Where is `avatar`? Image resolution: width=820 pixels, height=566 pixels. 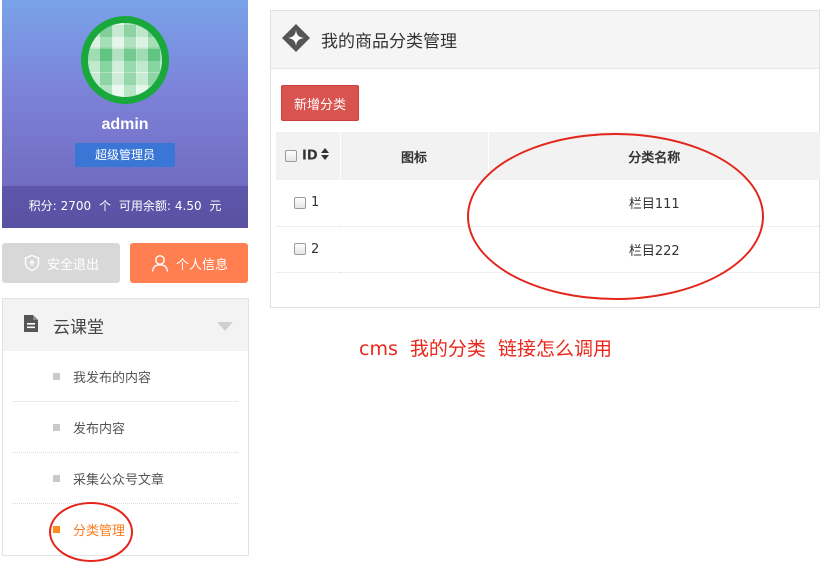
avatar is located at coordinates (125, 60).